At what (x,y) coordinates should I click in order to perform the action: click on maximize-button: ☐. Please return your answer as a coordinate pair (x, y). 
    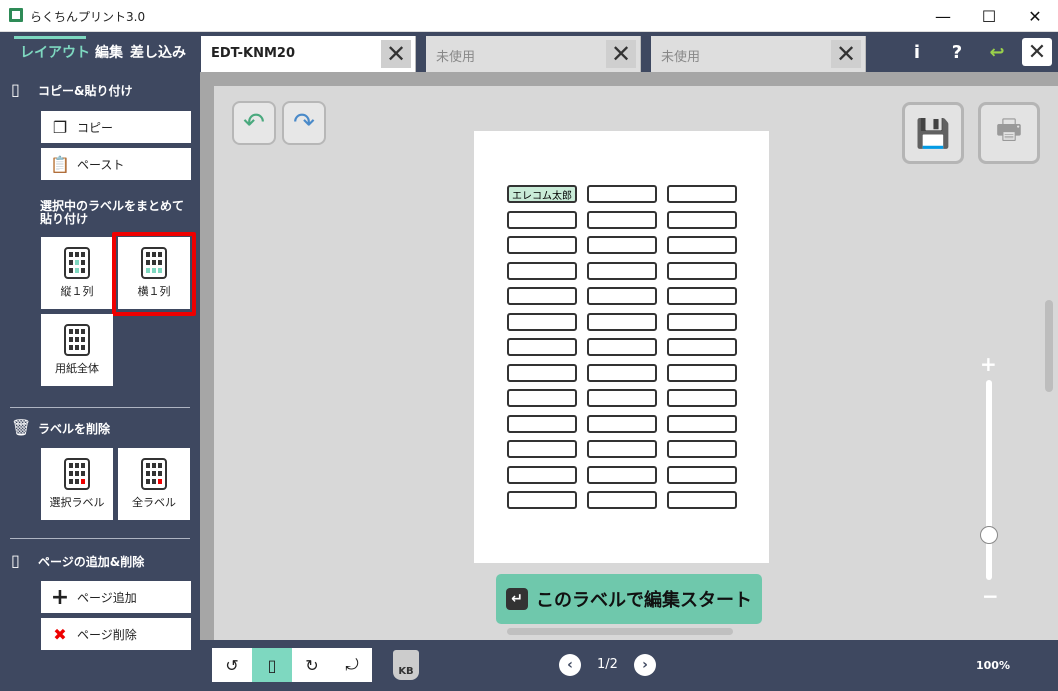
    Looking at the image, I should click on (989, 16).